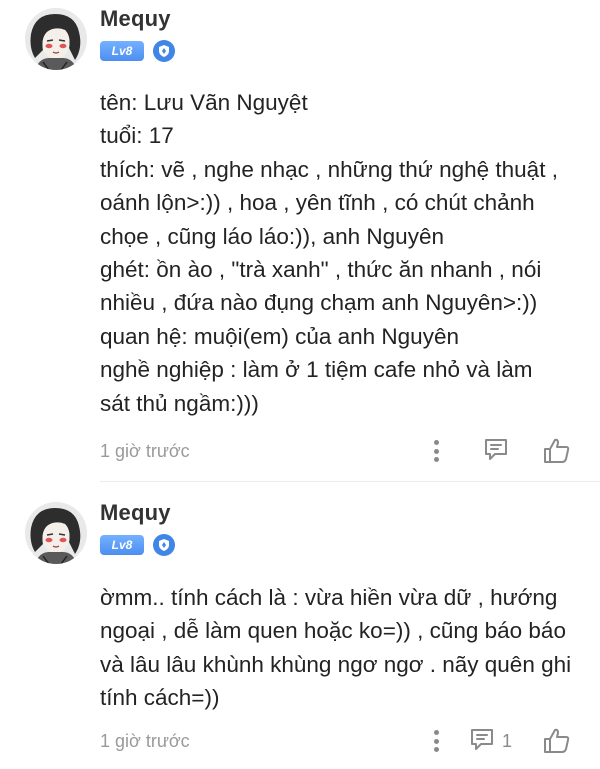  What do you see at coordinates (336, 451) in the screenshot?
I see `comment-footer: 1 giờ trước` at bounding box center [336, 451].